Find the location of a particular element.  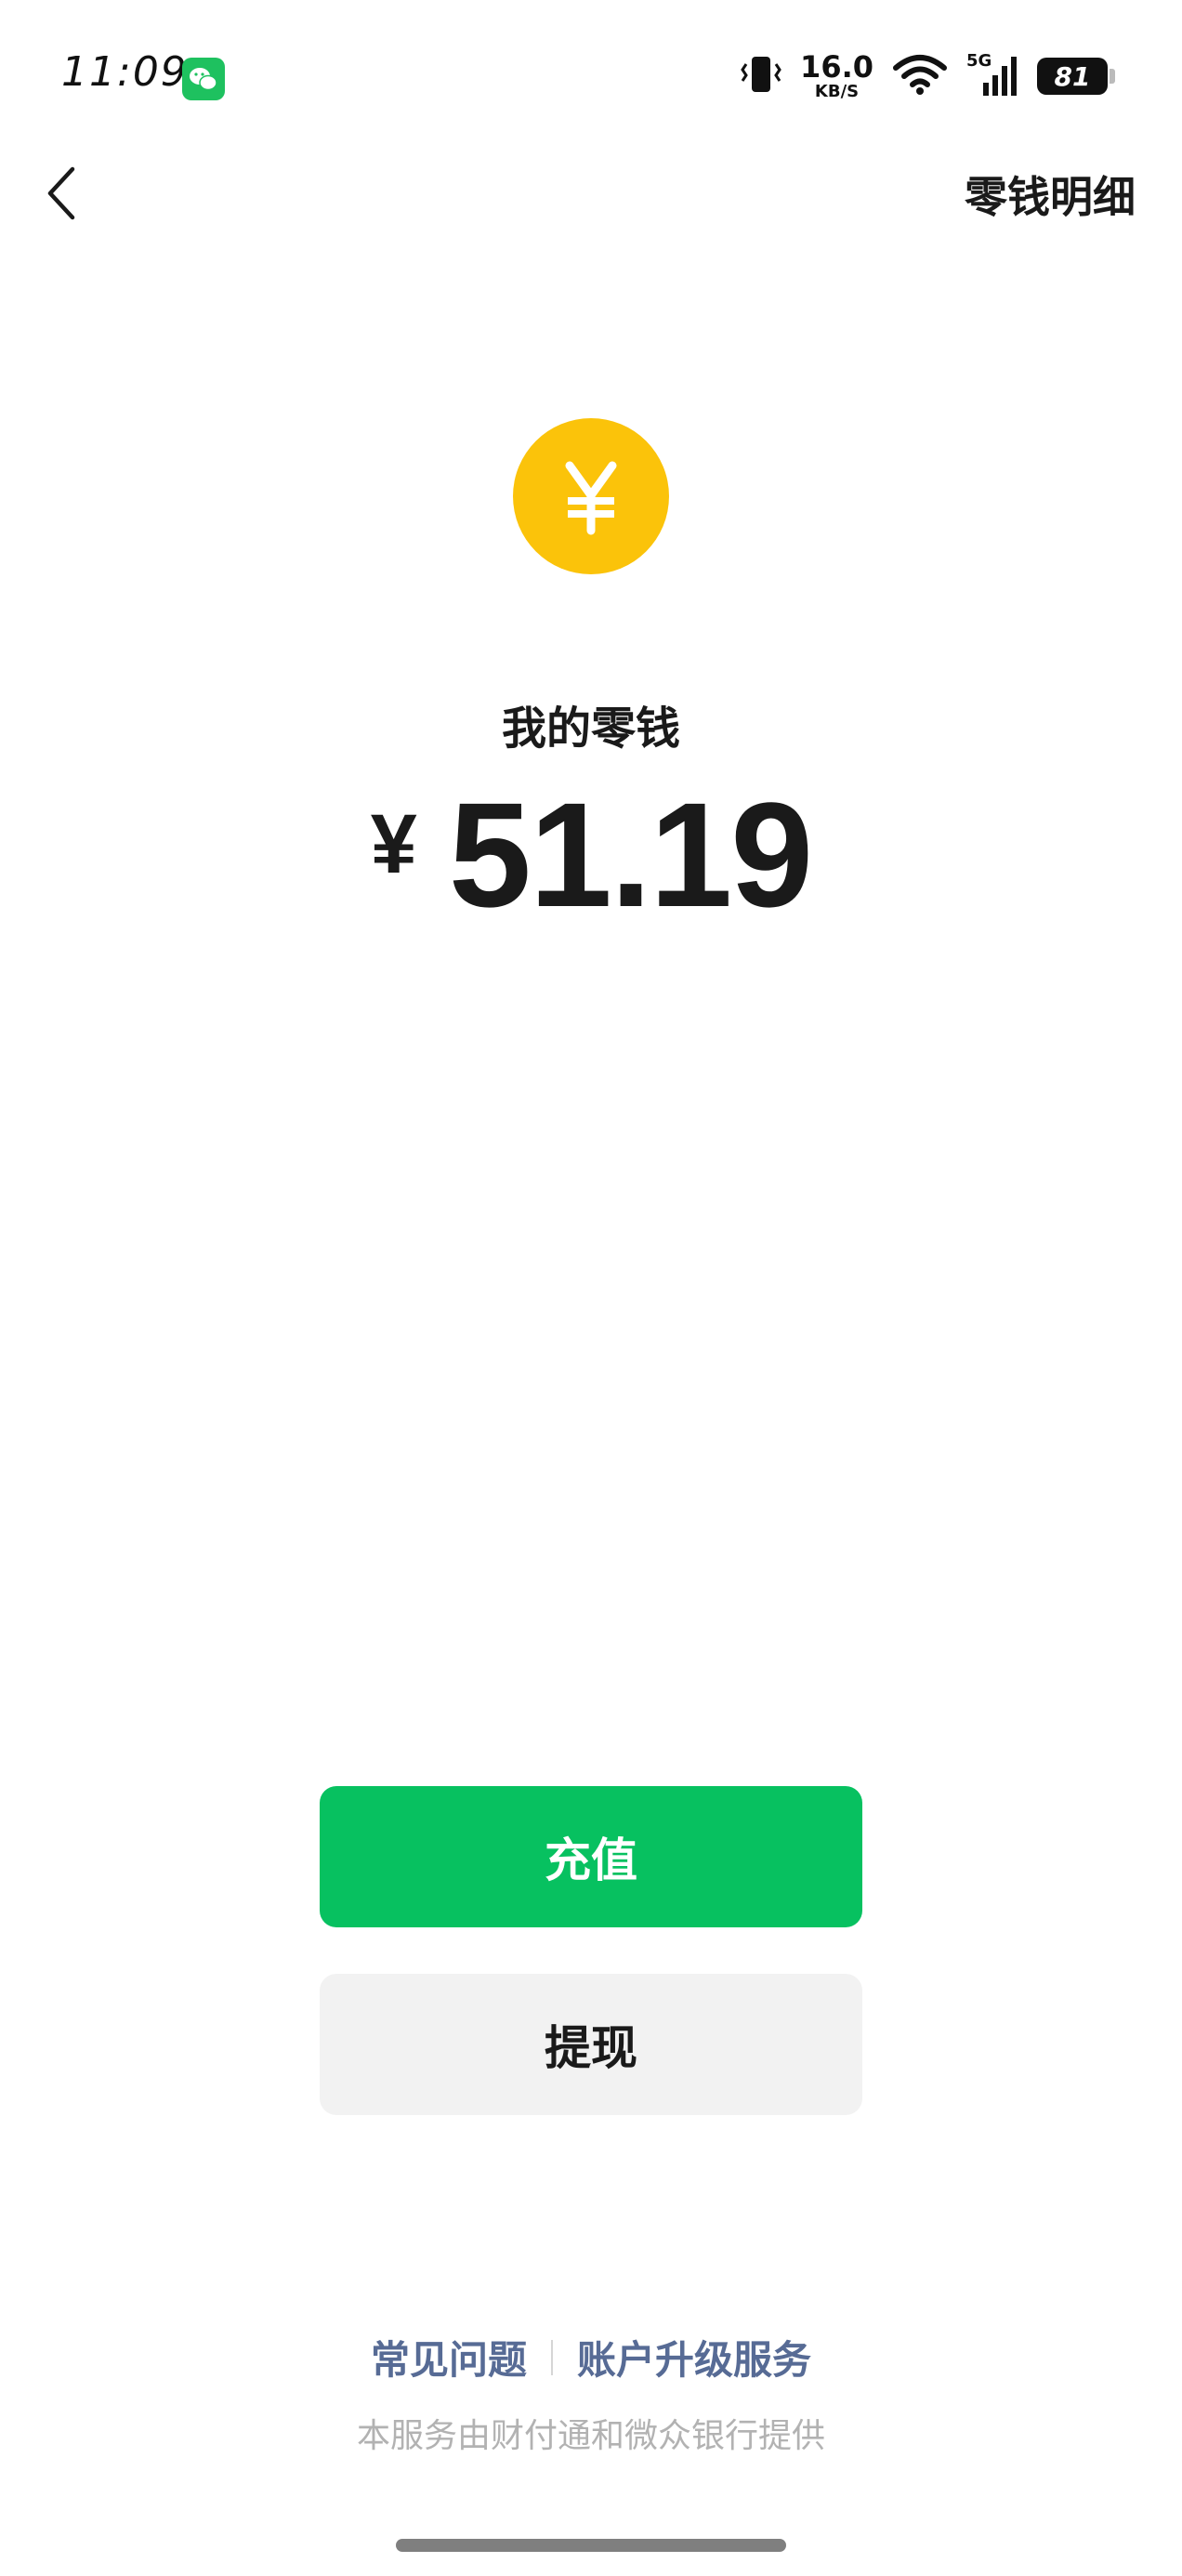

battery-level: 81 is located at coordinates (1072, 76).